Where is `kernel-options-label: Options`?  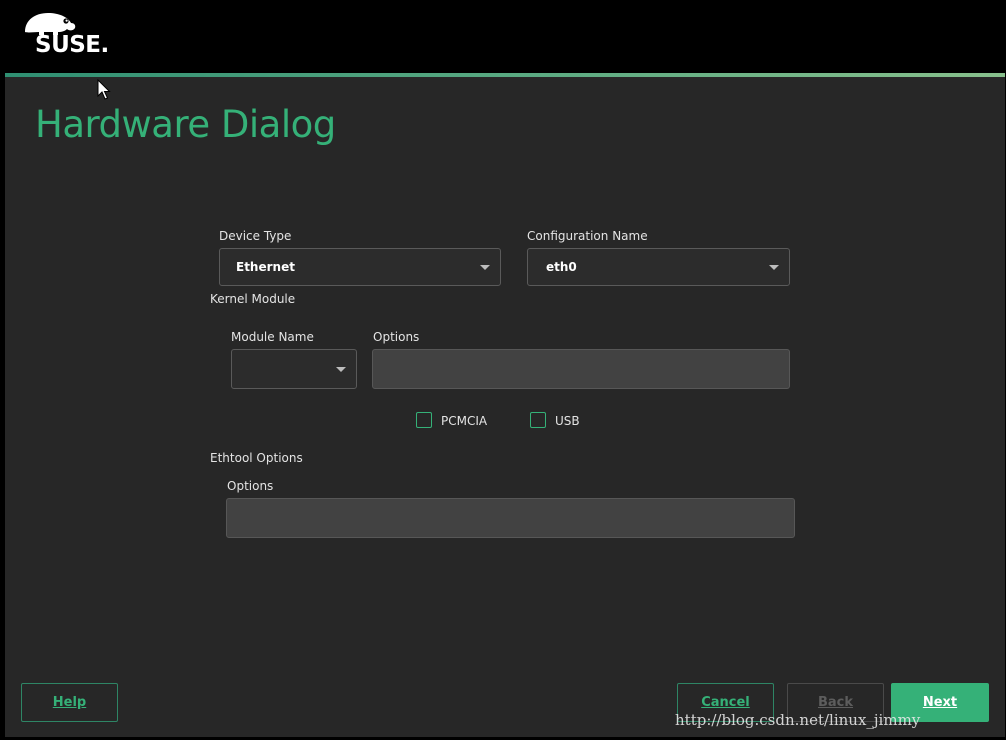
kernel-options-label: Options is located at coordinates (396, 337).